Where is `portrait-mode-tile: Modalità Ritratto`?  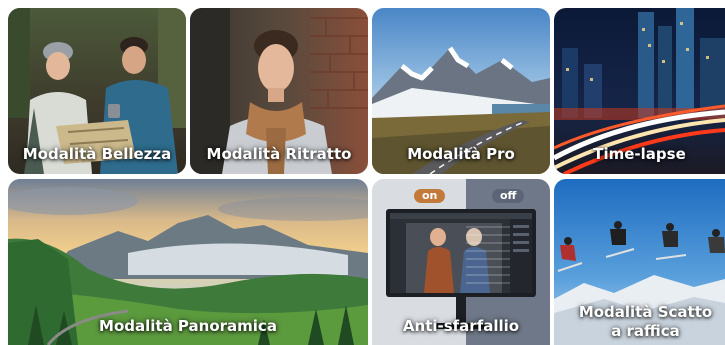 portrait-mode-tile: Modalità Ritratto is located at coordinates (279, 91).